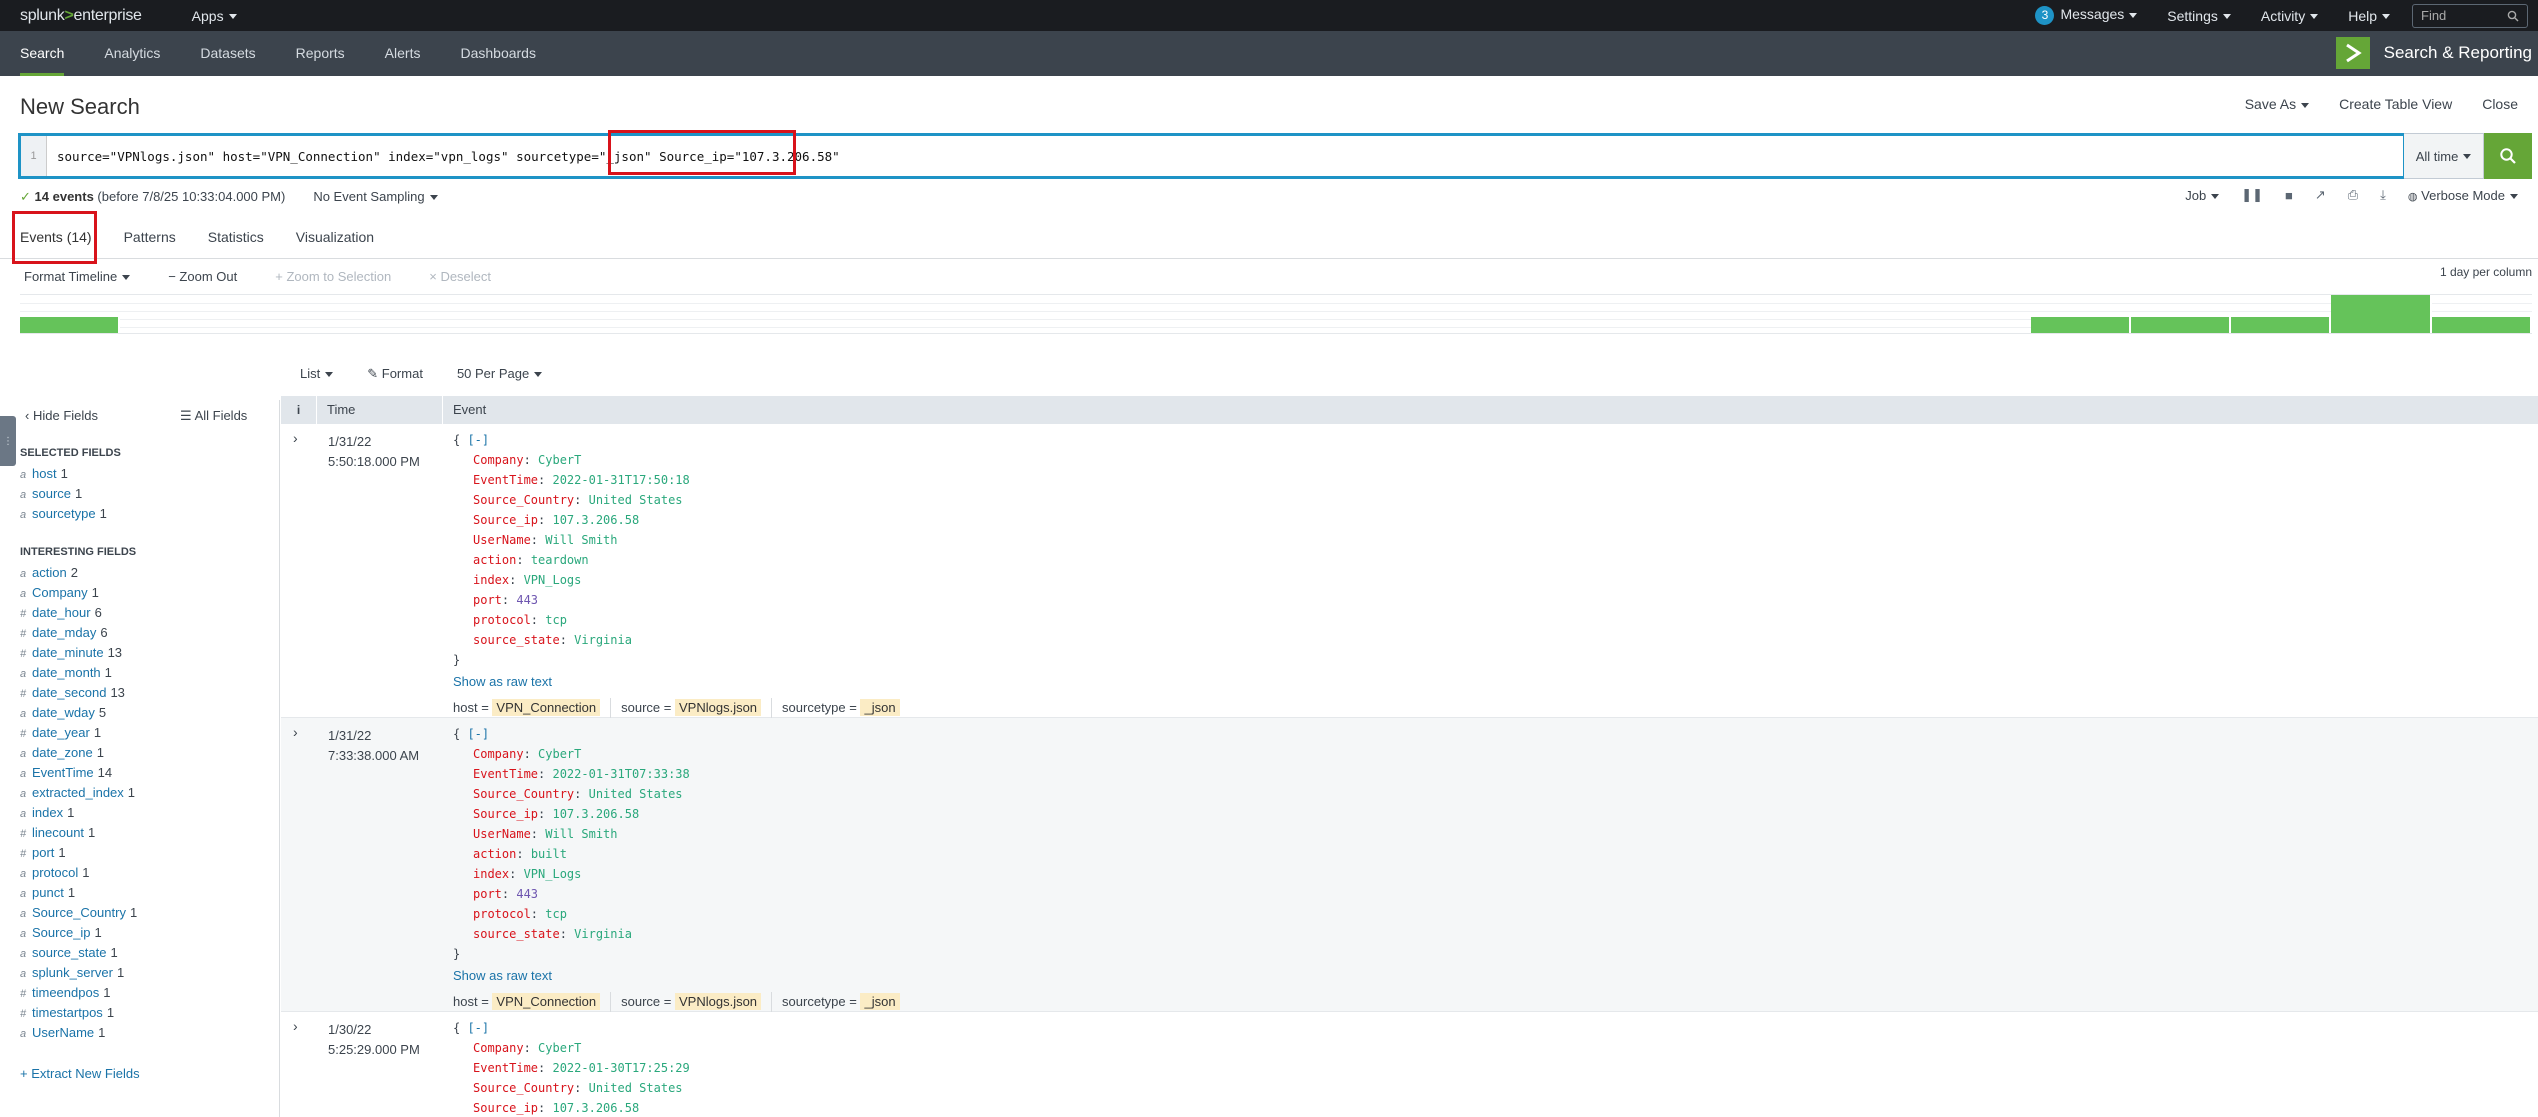  What do you see at coordinates (63, 514) in the screenshot?
I see `field-item: a sourcetype 1` at bounding box center [63, 514].